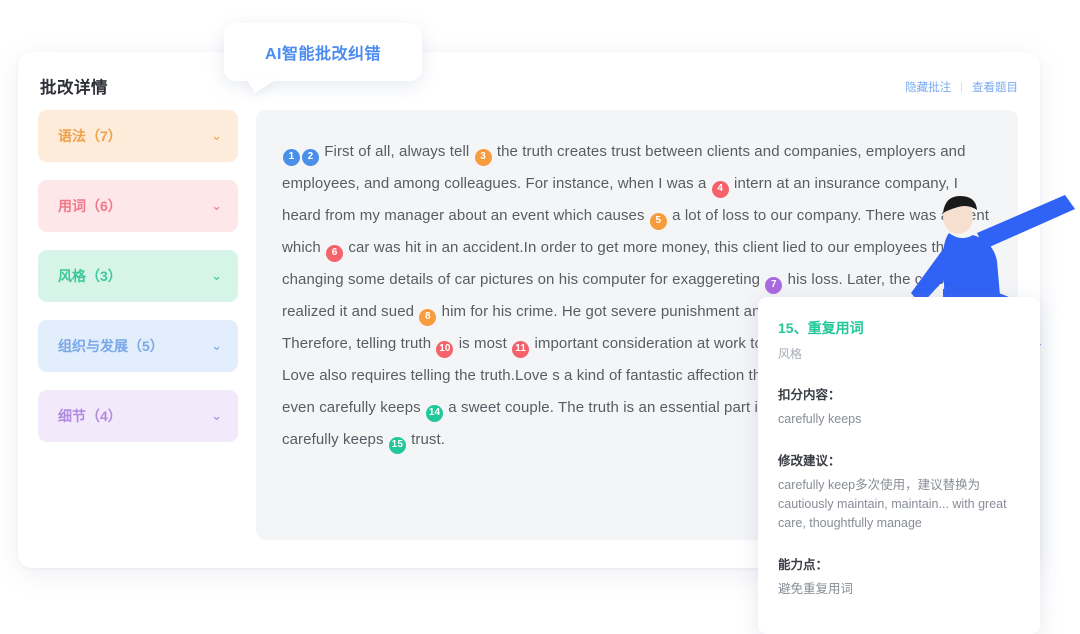 This screenshot has width=1080, height=634. What do you see at coordinates (90, 206) in the screenshot?
I see `category-label-wording: 用词（6）` at bounding box center [90, 206].